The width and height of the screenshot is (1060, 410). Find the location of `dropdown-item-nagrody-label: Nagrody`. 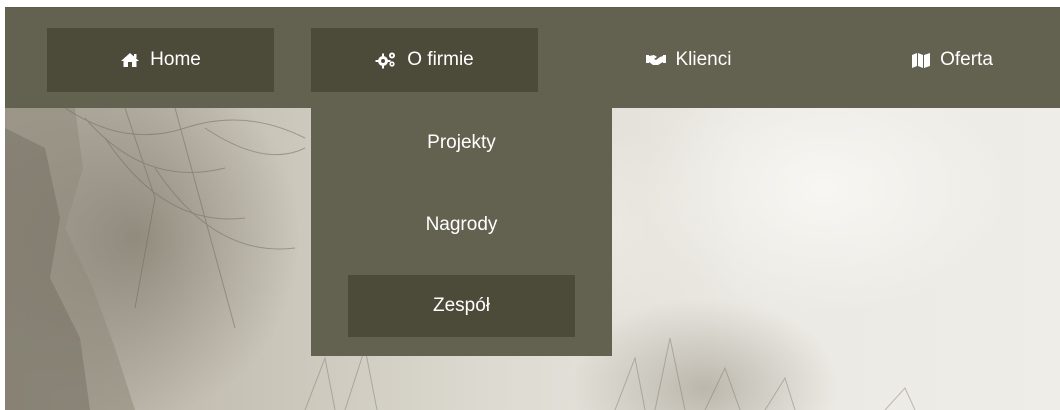

dropdown-item-nagrody-label: Nagrody is located at coordinates (461, 224).